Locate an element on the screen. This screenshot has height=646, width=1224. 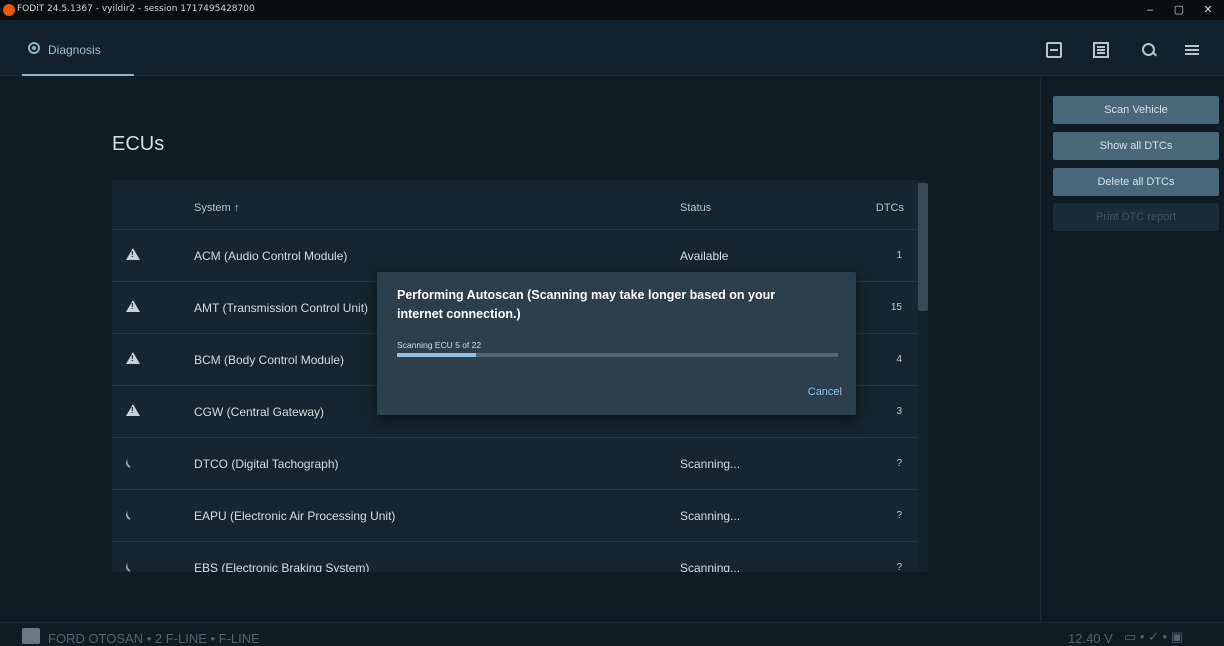
row-system: ACM (Audio Control Module) is located at coordinates (271, 256).